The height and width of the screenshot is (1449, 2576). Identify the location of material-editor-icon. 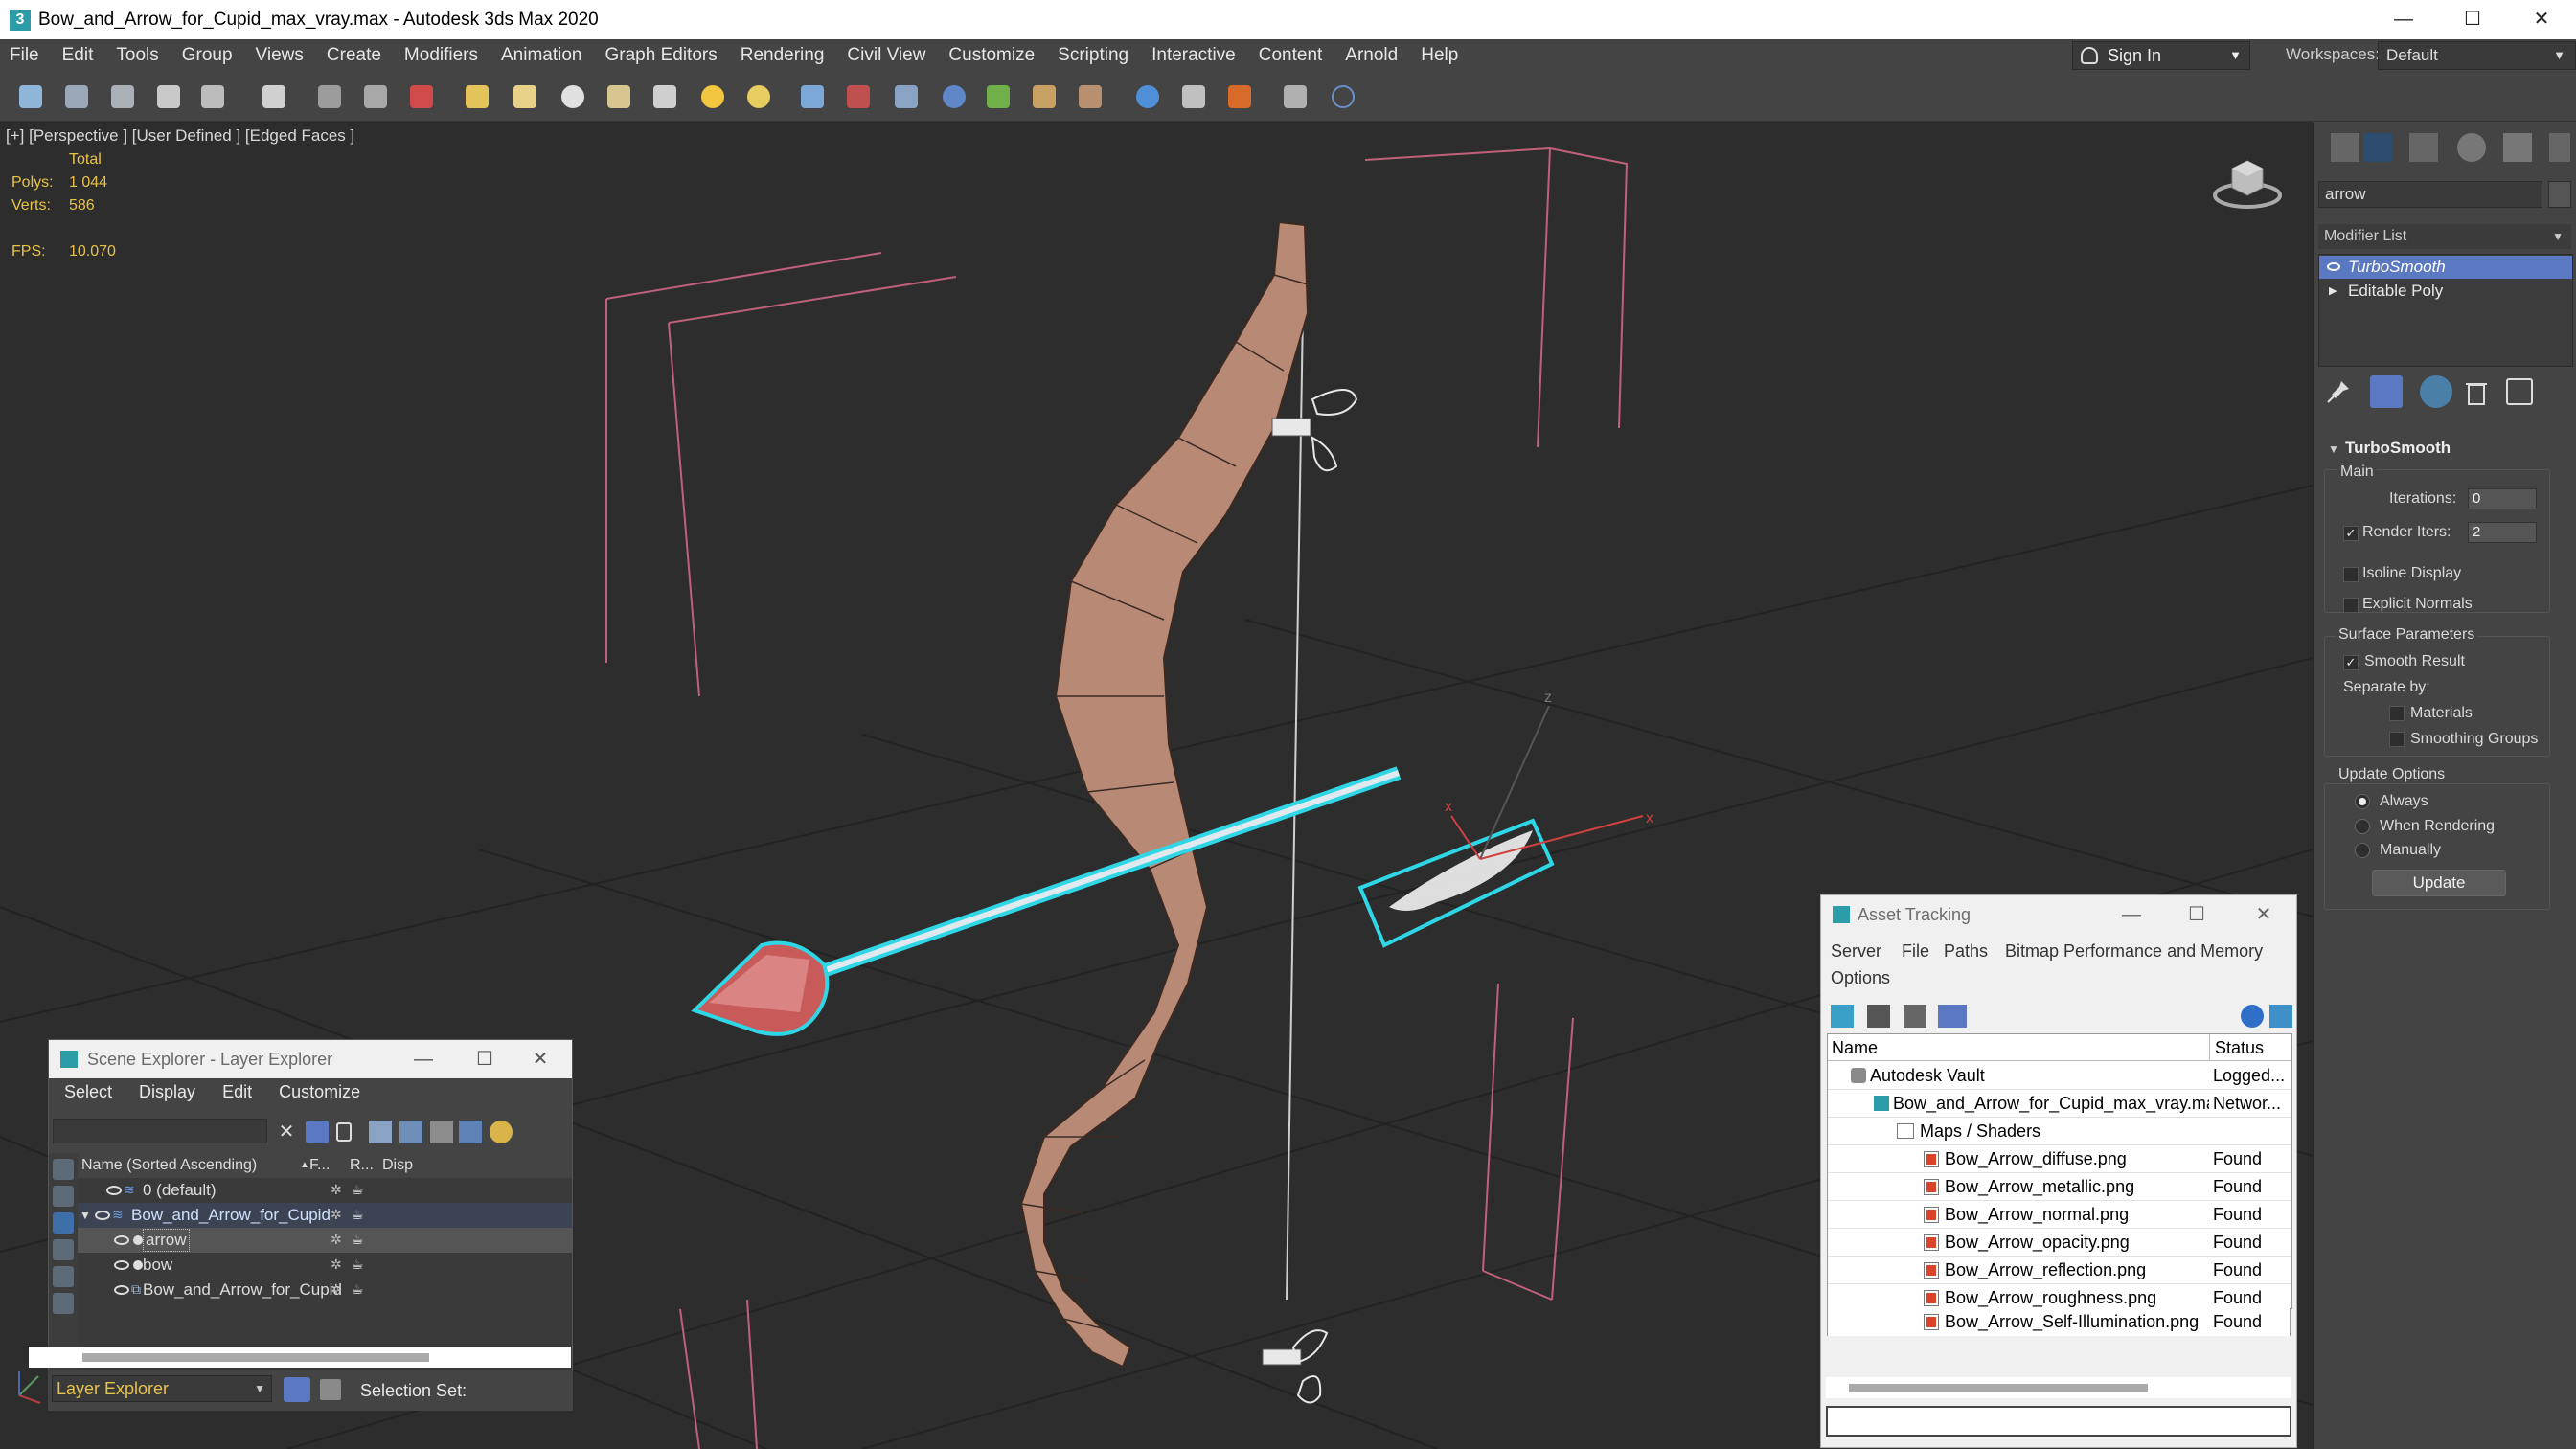
(1147, 96).